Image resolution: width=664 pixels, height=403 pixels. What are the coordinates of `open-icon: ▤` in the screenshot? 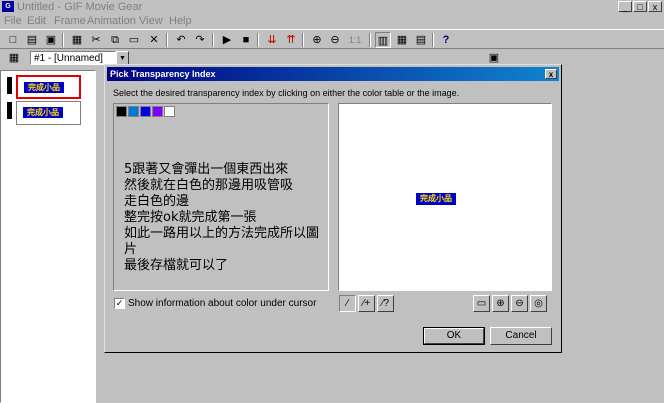 It's located at (32, 40).